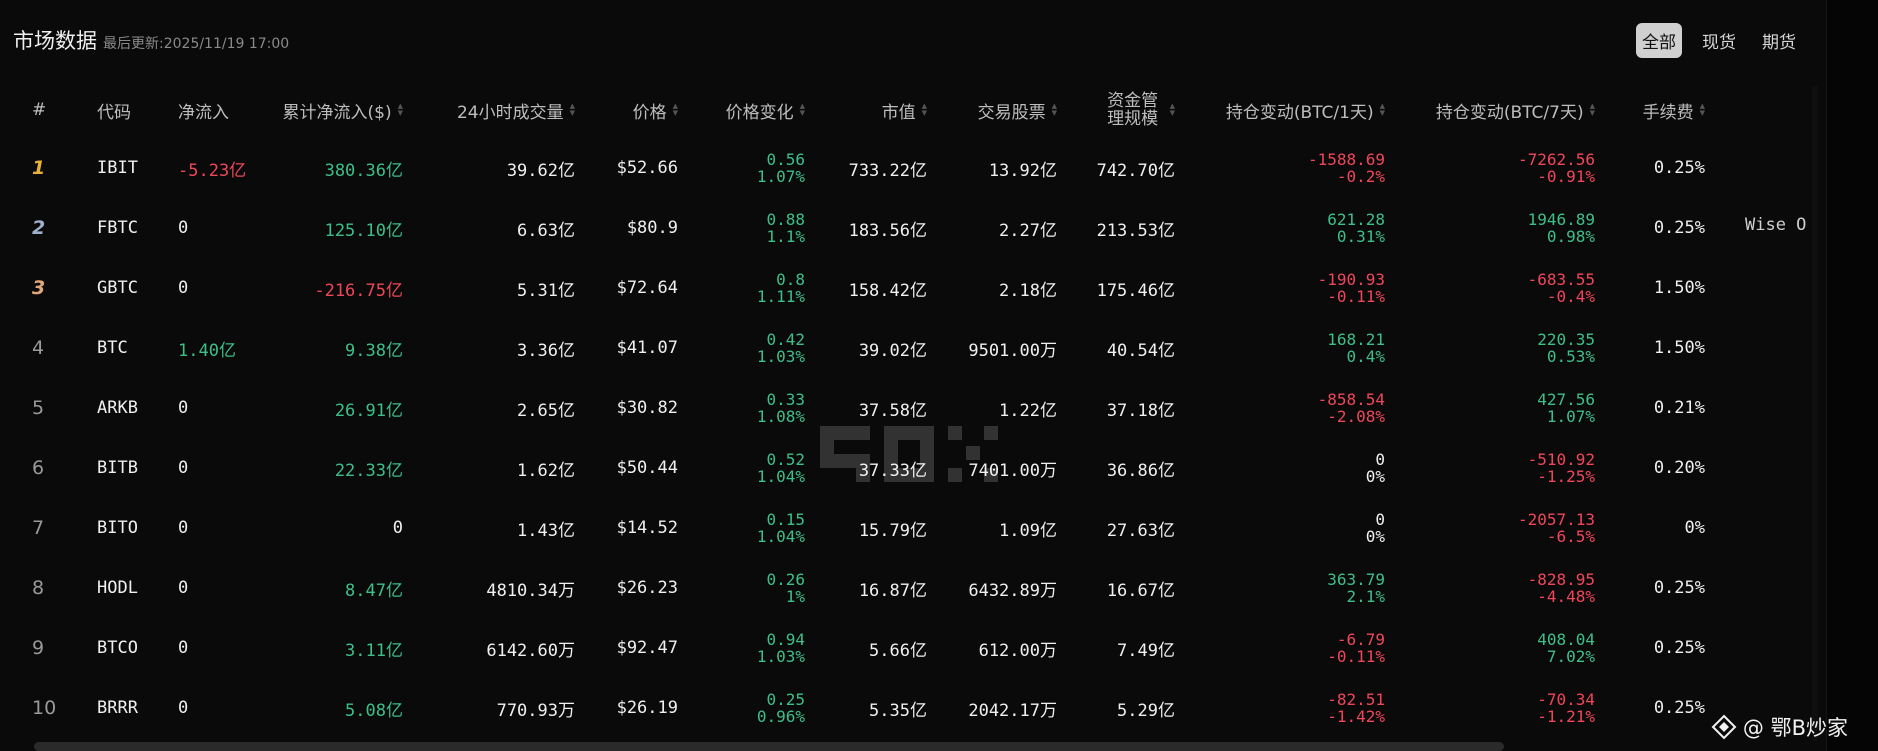 The width and height of the screenshot is (1878, 751). Describe the element at coordinates (785, 236) in the screenshot. I see `price-change-cell-percent: 1.1%` at that location.